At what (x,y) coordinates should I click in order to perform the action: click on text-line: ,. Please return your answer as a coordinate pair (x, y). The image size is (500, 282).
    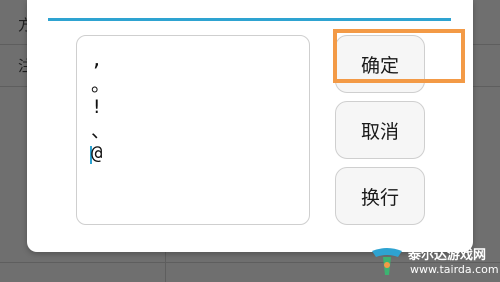
    Looking at the image, I should click on (97, 60).